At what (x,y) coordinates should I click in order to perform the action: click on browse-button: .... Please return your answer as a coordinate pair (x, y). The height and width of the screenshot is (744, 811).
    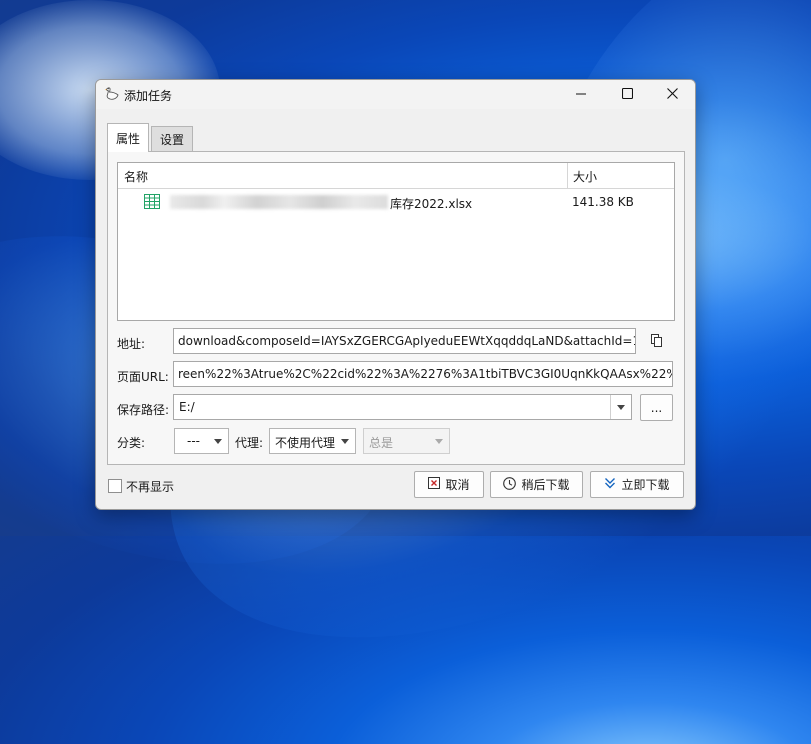
    Looking at the image, I should click on (656, 407).